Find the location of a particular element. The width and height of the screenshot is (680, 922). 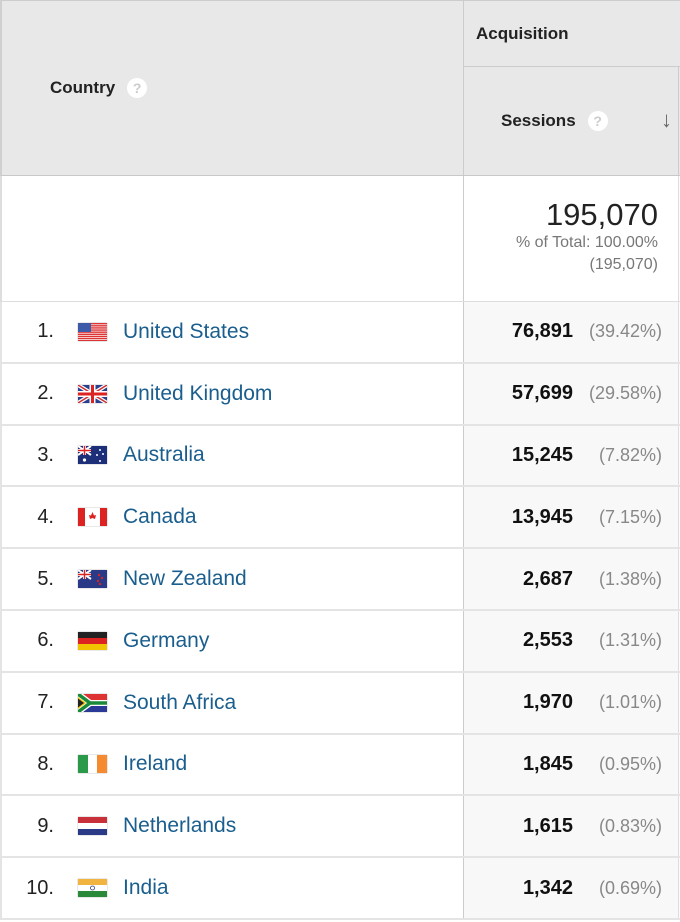

row-rank: 10. is located at coordinates (40, 887).